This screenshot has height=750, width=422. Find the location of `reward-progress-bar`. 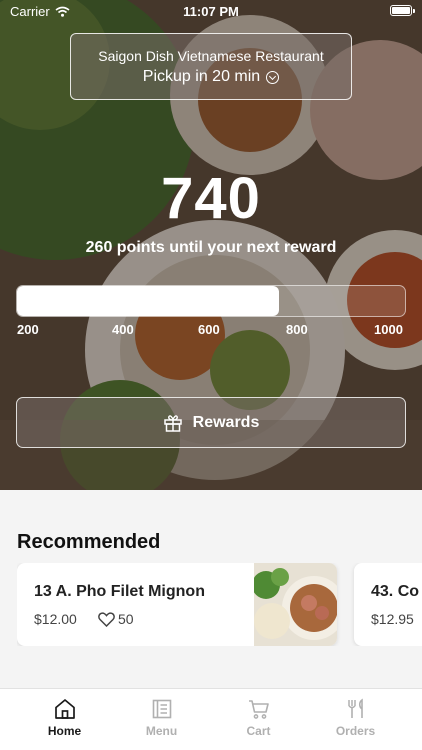

reward-progress-bar is located at coordinates (211, 301).